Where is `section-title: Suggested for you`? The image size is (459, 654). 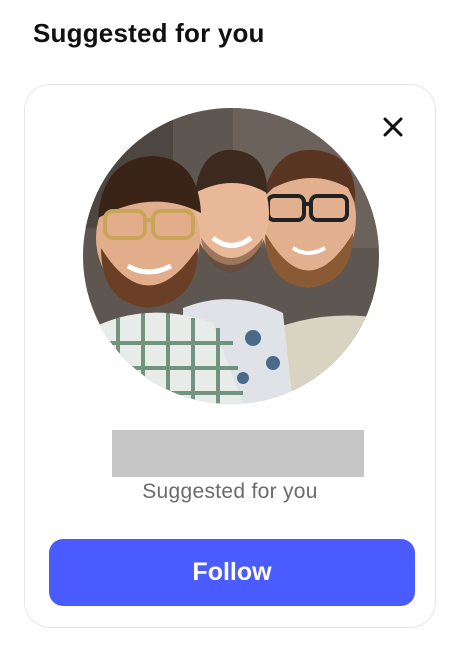 section-title: Suggested for you is located at coordinates (149, 33).